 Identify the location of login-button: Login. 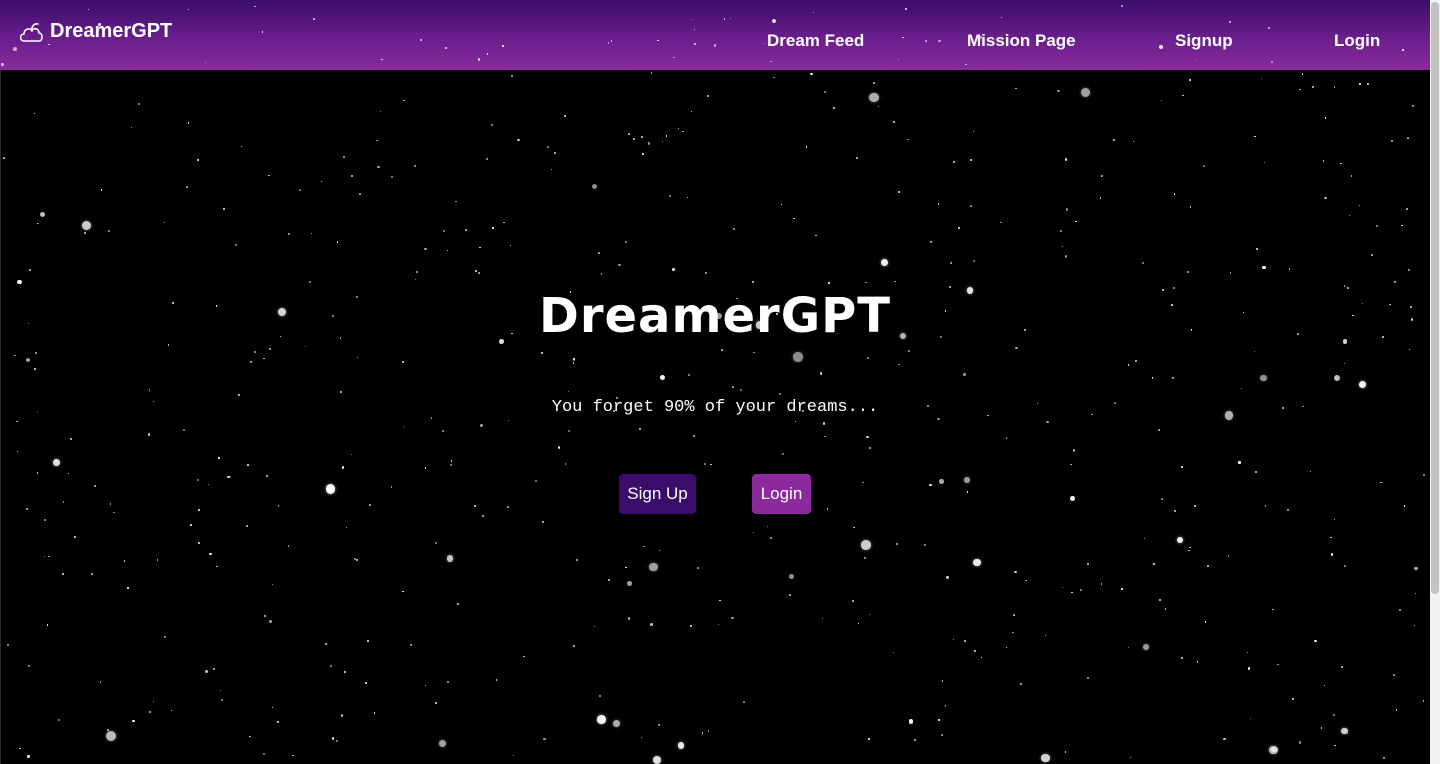
(781, 494).